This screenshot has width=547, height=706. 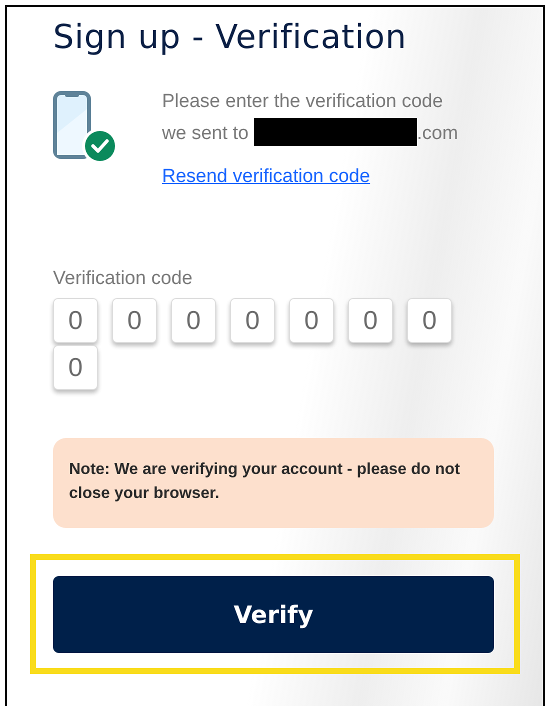 What do you see at coordinates (310, 119) in the screenshot?
I see `instruction-text: Please enter the verification code we sent to .com` at bounding box center [310, 119].